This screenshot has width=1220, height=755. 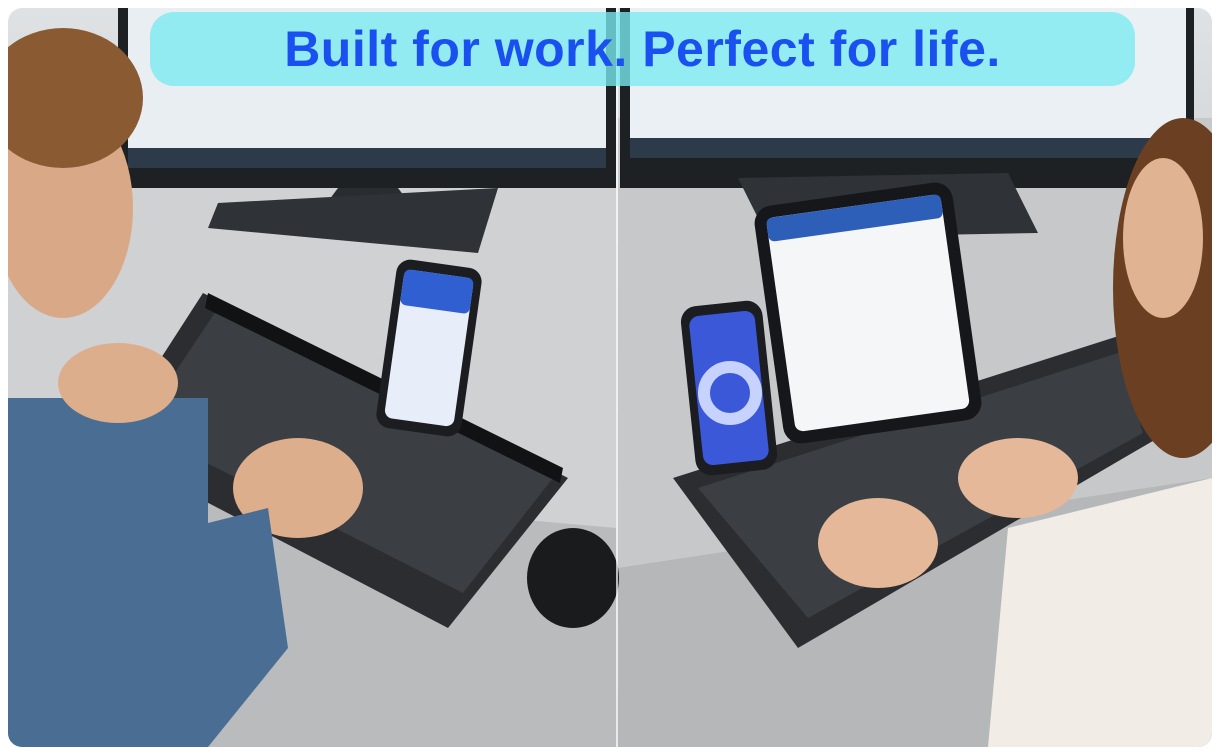 What do you see at coordinates (573, 578) in the screenshot?
I see `mouse` at bounding box center [573, 578].